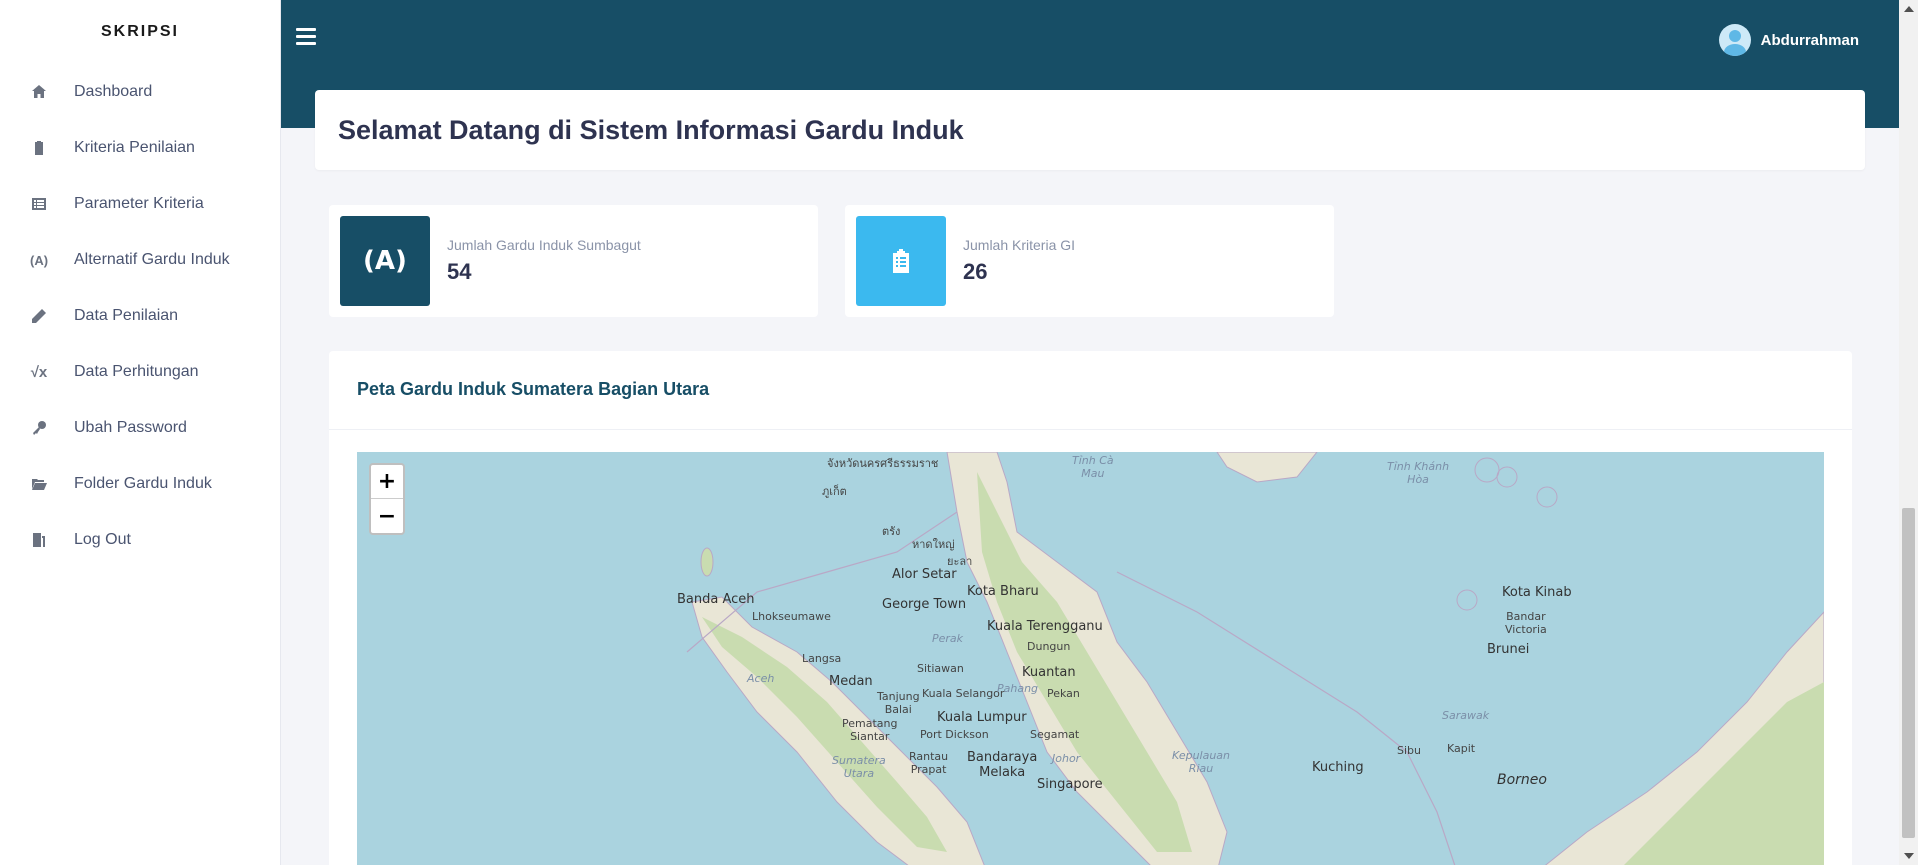 The image size is (1918, 865). I want to click on stat-label: Jumlah Gardu Induk Sumbagut, so click(544, 245).